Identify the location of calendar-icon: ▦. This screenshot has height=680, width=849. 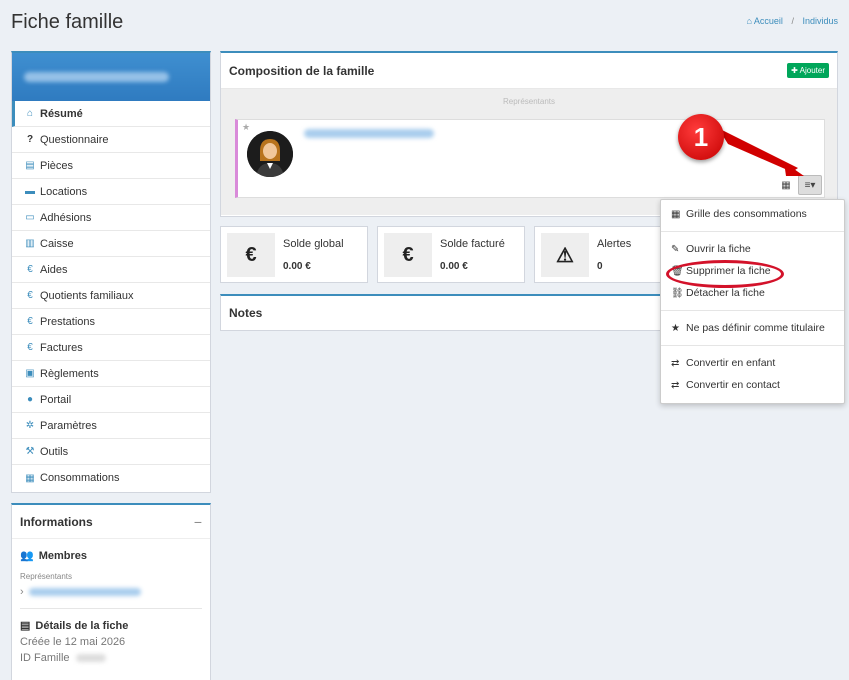
(676, 214).